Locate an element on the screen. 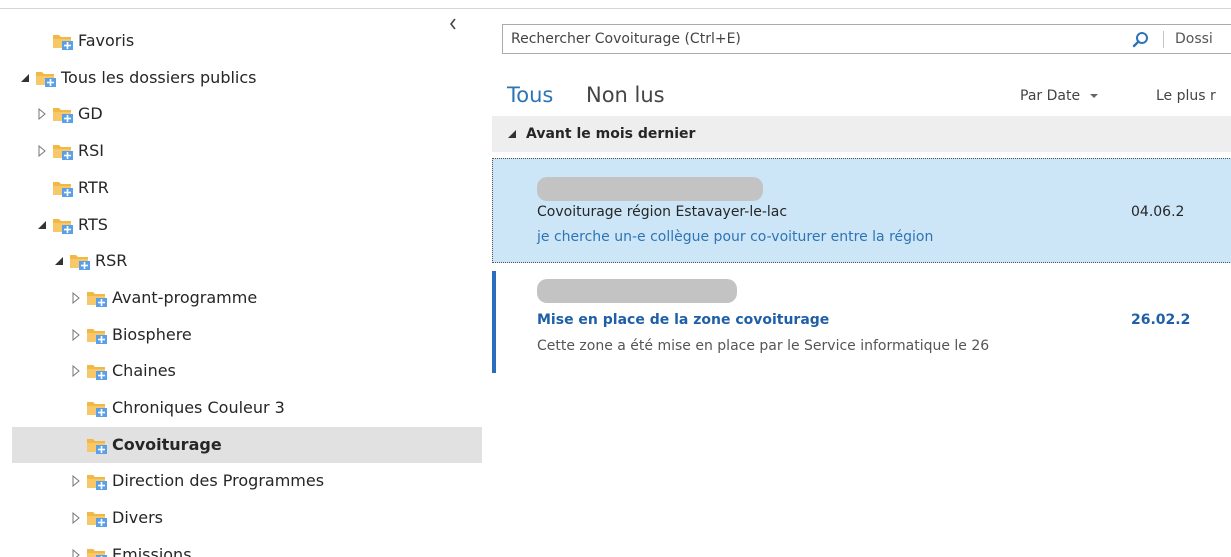 The height and width of the screenshot is (557, 1231). folder-item: GD is located at coordinates (70, 114).